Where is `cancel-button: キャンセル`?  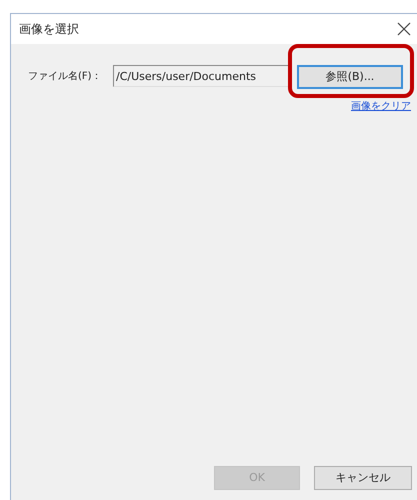
cancel-button: キャンセル is located at coordinates (363, 478).